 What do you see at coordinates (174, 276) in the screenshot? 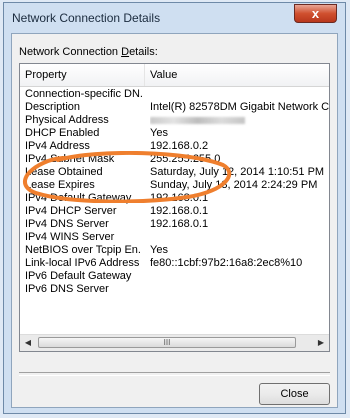
I see `table-row: IPv6 Default Gateway` at bounding box center [174, 276].